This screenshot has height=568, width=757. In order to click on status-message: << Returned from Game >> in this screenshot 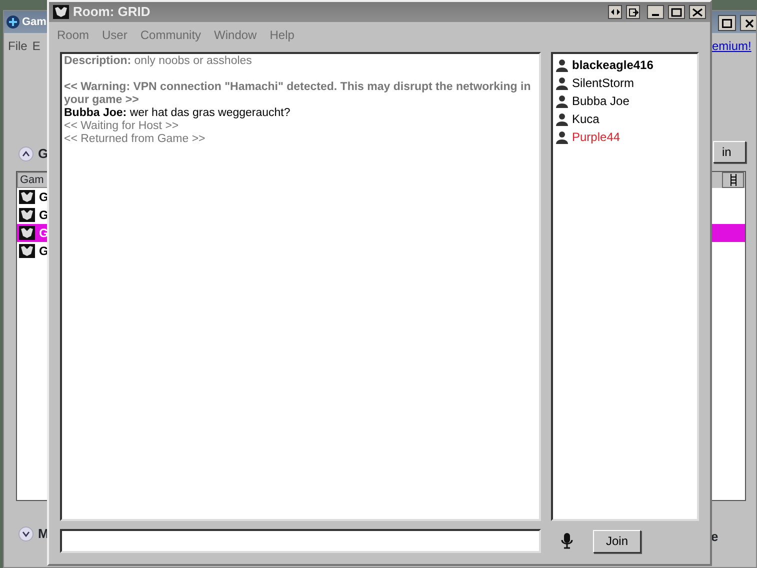, I will do `click(135, 139)`.